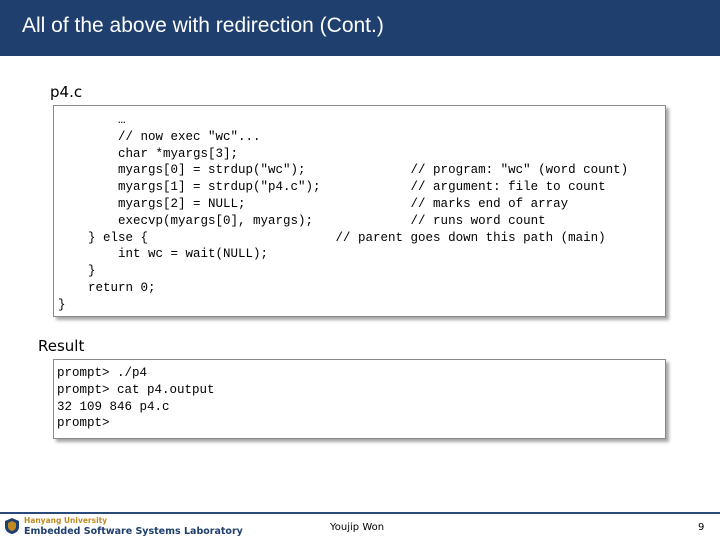  What do you see at coordinates (313, 203) in the screenshot?
I see `code-line: myargs[2] = NULL; // marks end of array` at bounding box center [313, 203].